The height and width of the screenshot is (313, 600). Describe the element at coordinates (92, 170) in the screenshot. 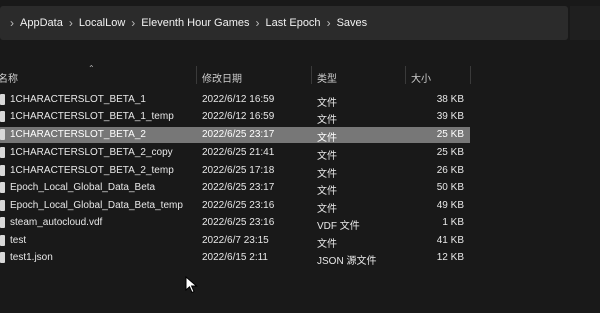

I see `file-name: 1CHARACTERSLOT_BETA_2_temp` at that location.